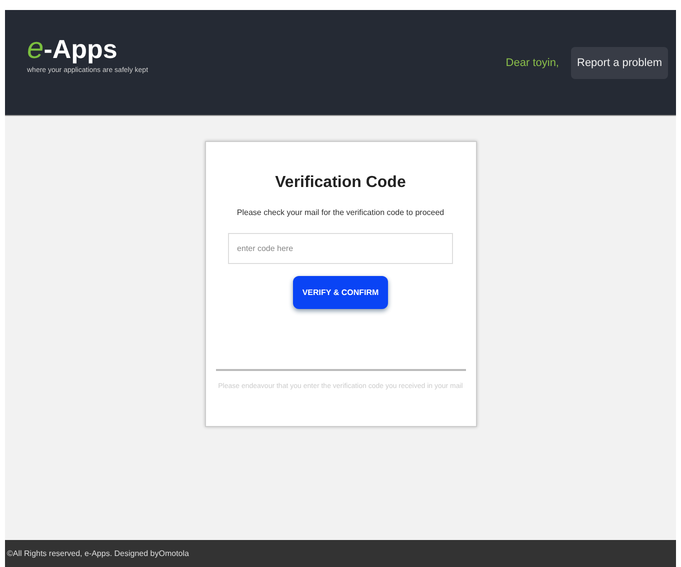  What do you see at coordinates (340, 183) in the screenshot?
I see `card-title: Verification Code` at bounding box center [340, 183].